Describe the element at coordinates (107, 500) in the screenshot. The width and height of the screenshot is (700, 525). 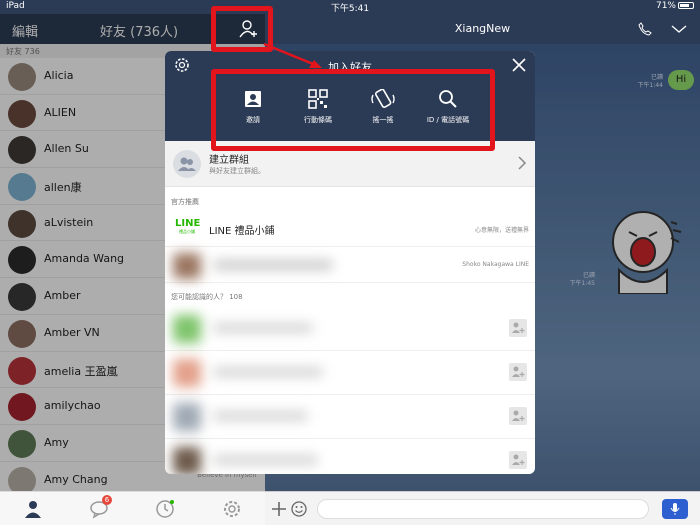
I see `chat-badge: 6` at that location.